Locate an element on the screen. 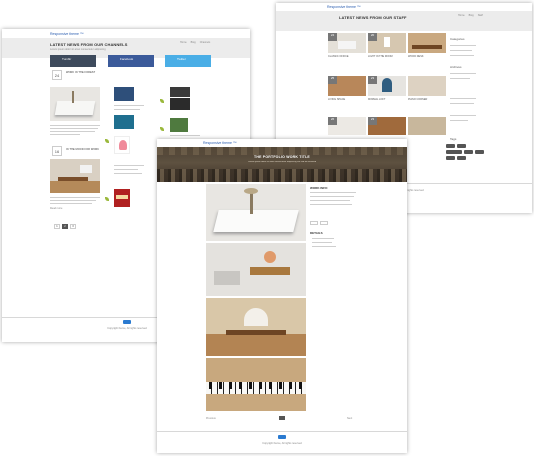 The image size is (534, 456). staff-post-card: WOOD DESK is located at coordinates (427, 52).